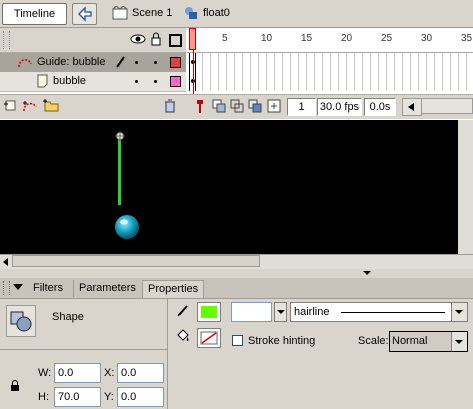 The image size is (473, 409). Describe the element at coordinates (410, 341) in the screenshot. I see `scale-value: Normal` at that location.